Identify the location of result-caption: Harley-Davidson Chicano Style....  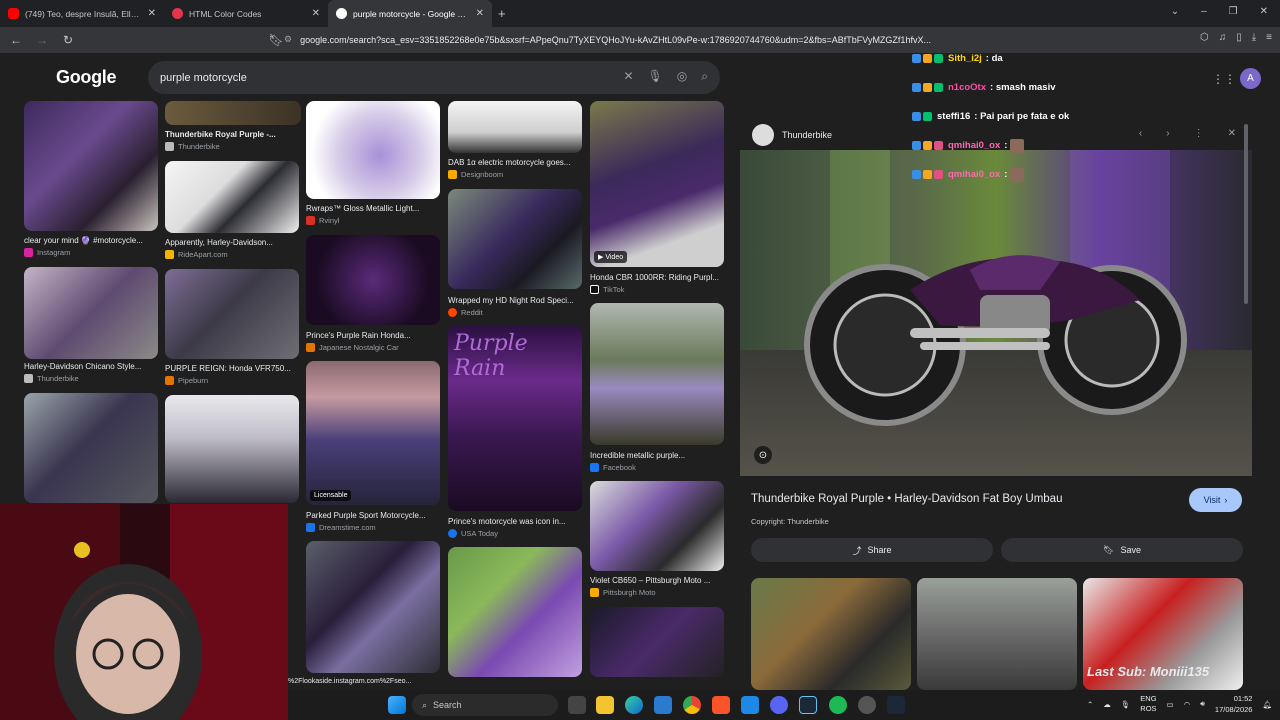
(91, 366).